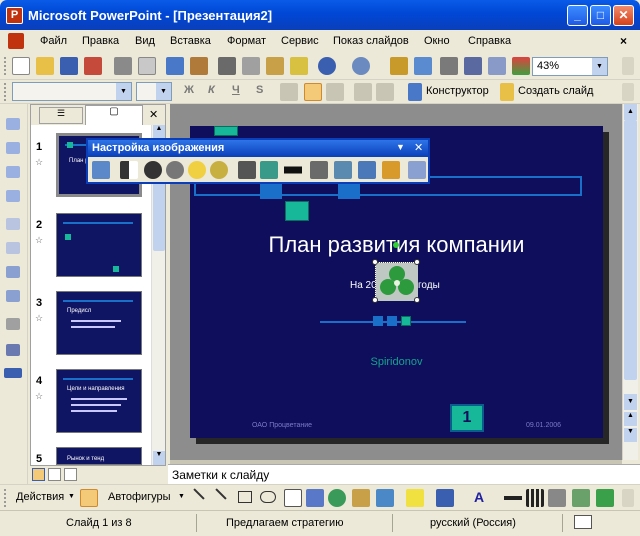 This screenshot has width=640, height=536. I want to click on slide-author: Spiridonov, so click(396, 362).